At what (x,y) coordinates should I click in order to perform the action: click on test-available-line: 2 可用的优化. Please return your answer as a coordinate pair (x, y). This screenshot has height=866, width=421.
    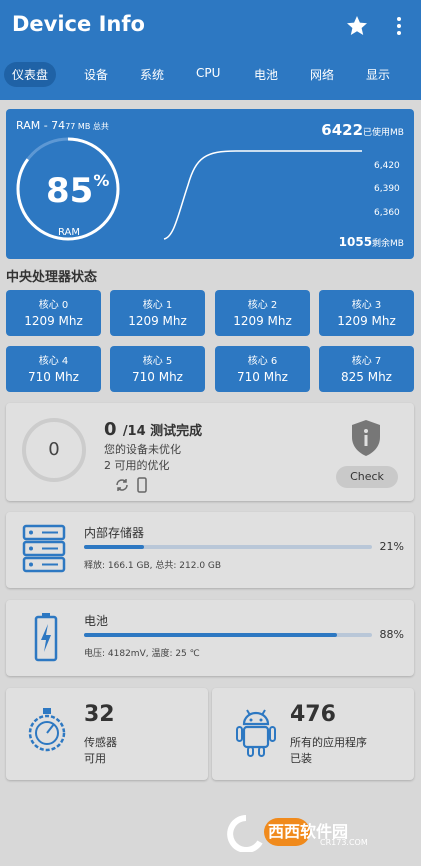
    Looking at the image, I should click on (137, 465).